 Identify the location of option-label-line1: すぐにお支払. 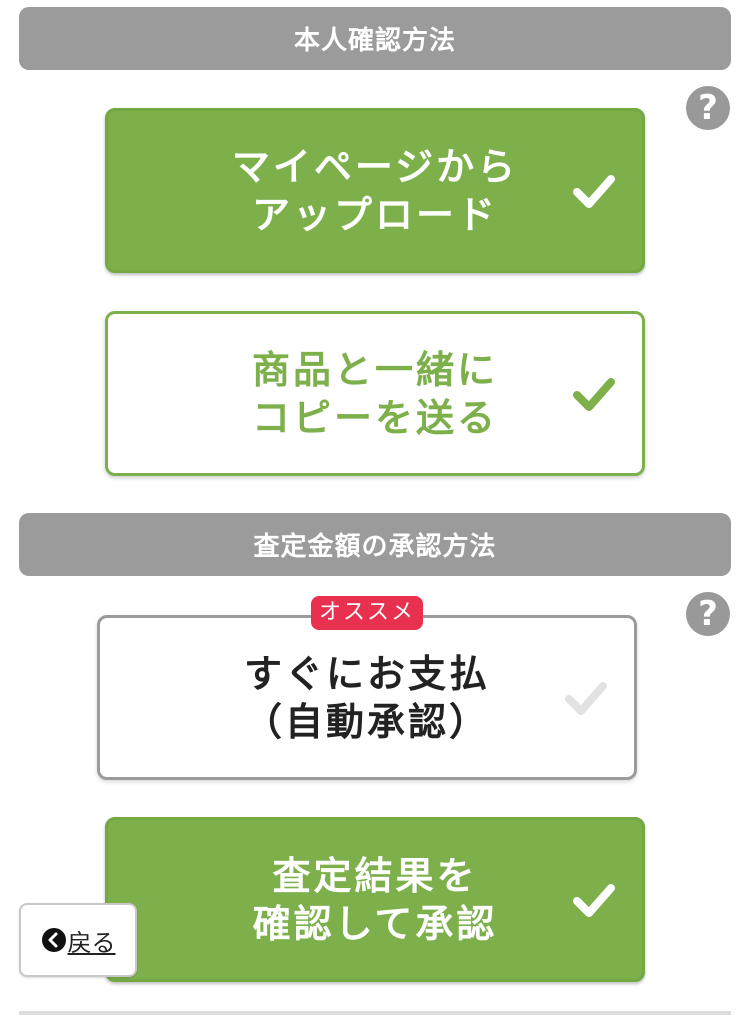
(366, 673).